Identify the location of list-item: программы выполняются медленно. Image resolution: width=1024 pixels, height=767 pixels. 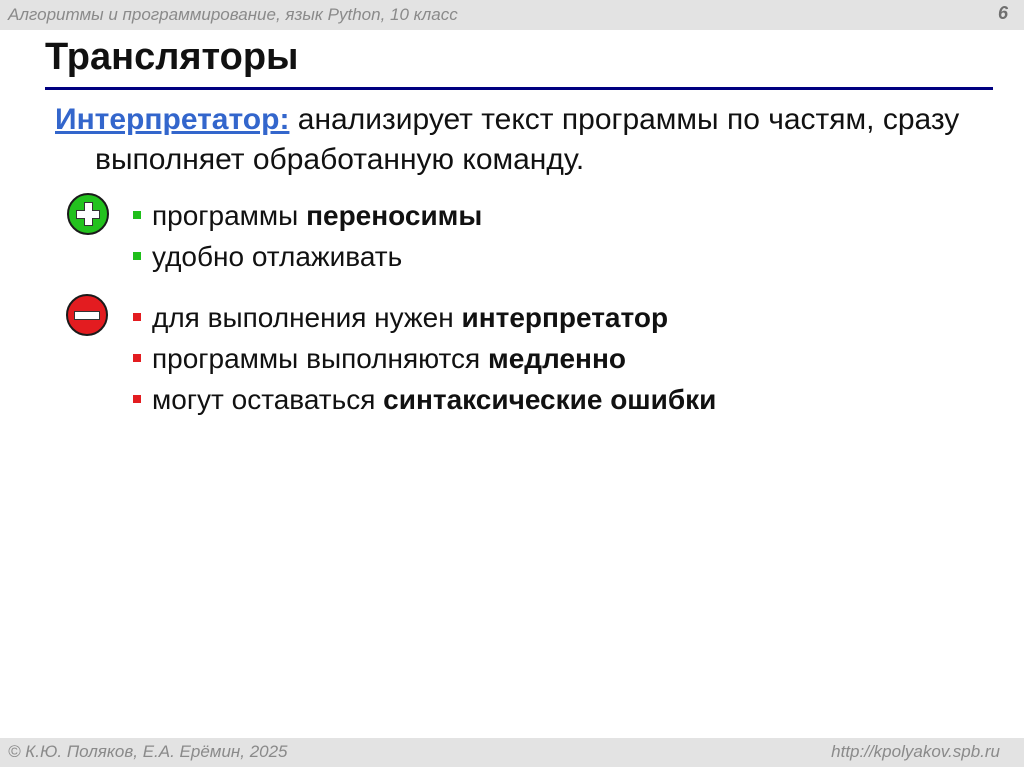
(424, 358).